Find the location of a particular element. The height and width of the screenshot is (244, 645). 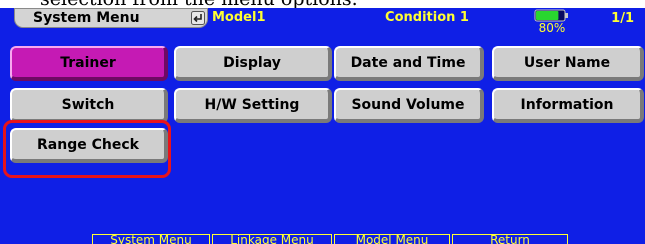

battery-percent: 80% is located at coordinates (552, 28).